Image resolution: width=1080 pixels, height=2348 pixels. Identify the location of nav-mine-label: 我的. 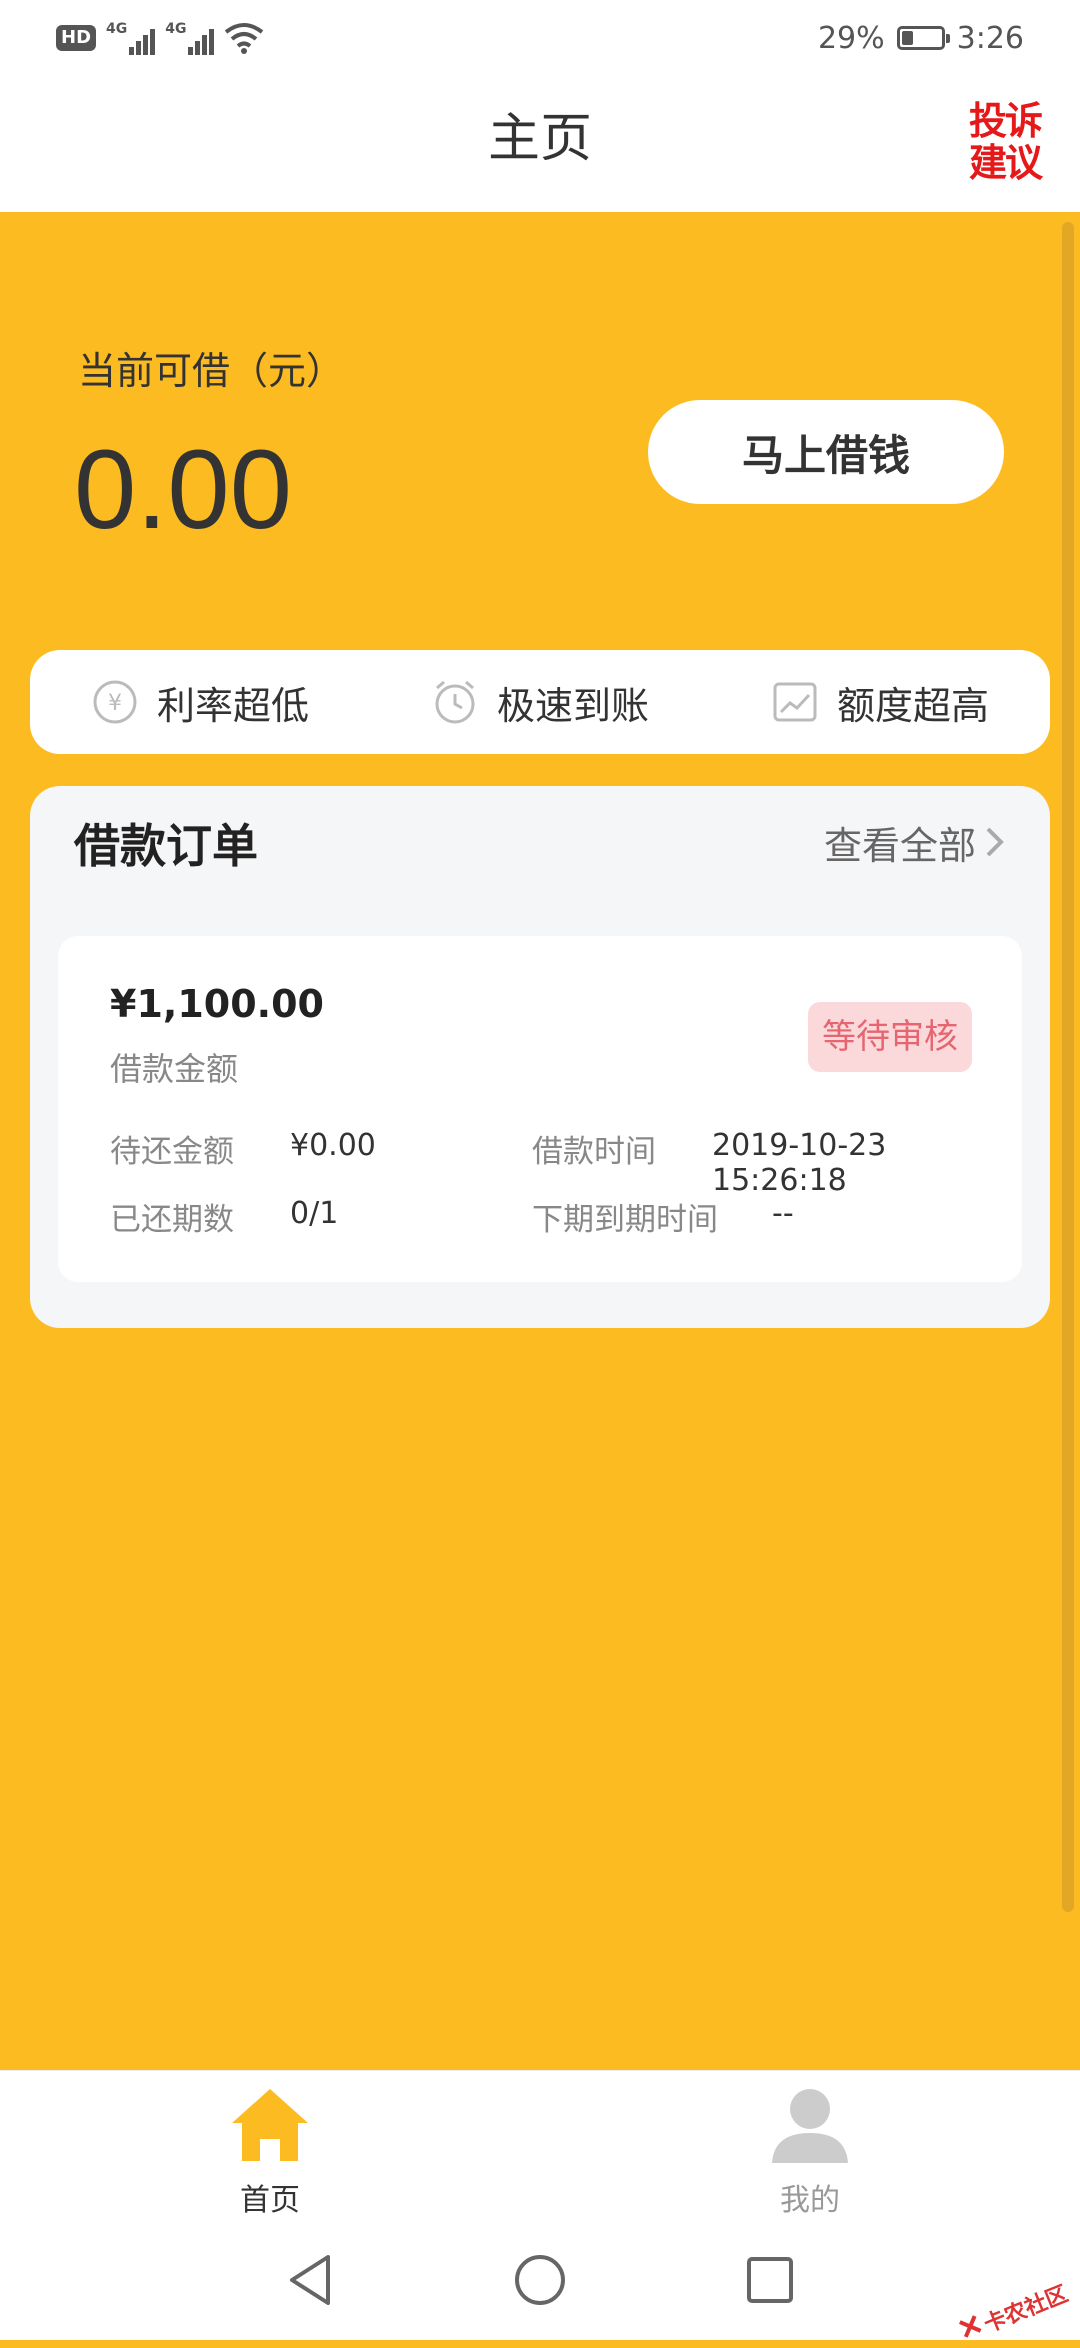
(810, 2200).